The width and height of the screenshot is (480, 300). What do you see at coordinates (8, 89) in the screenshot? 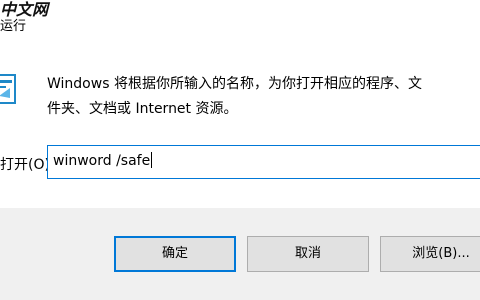
I see `run-icon` at bounding box center [8, 89].